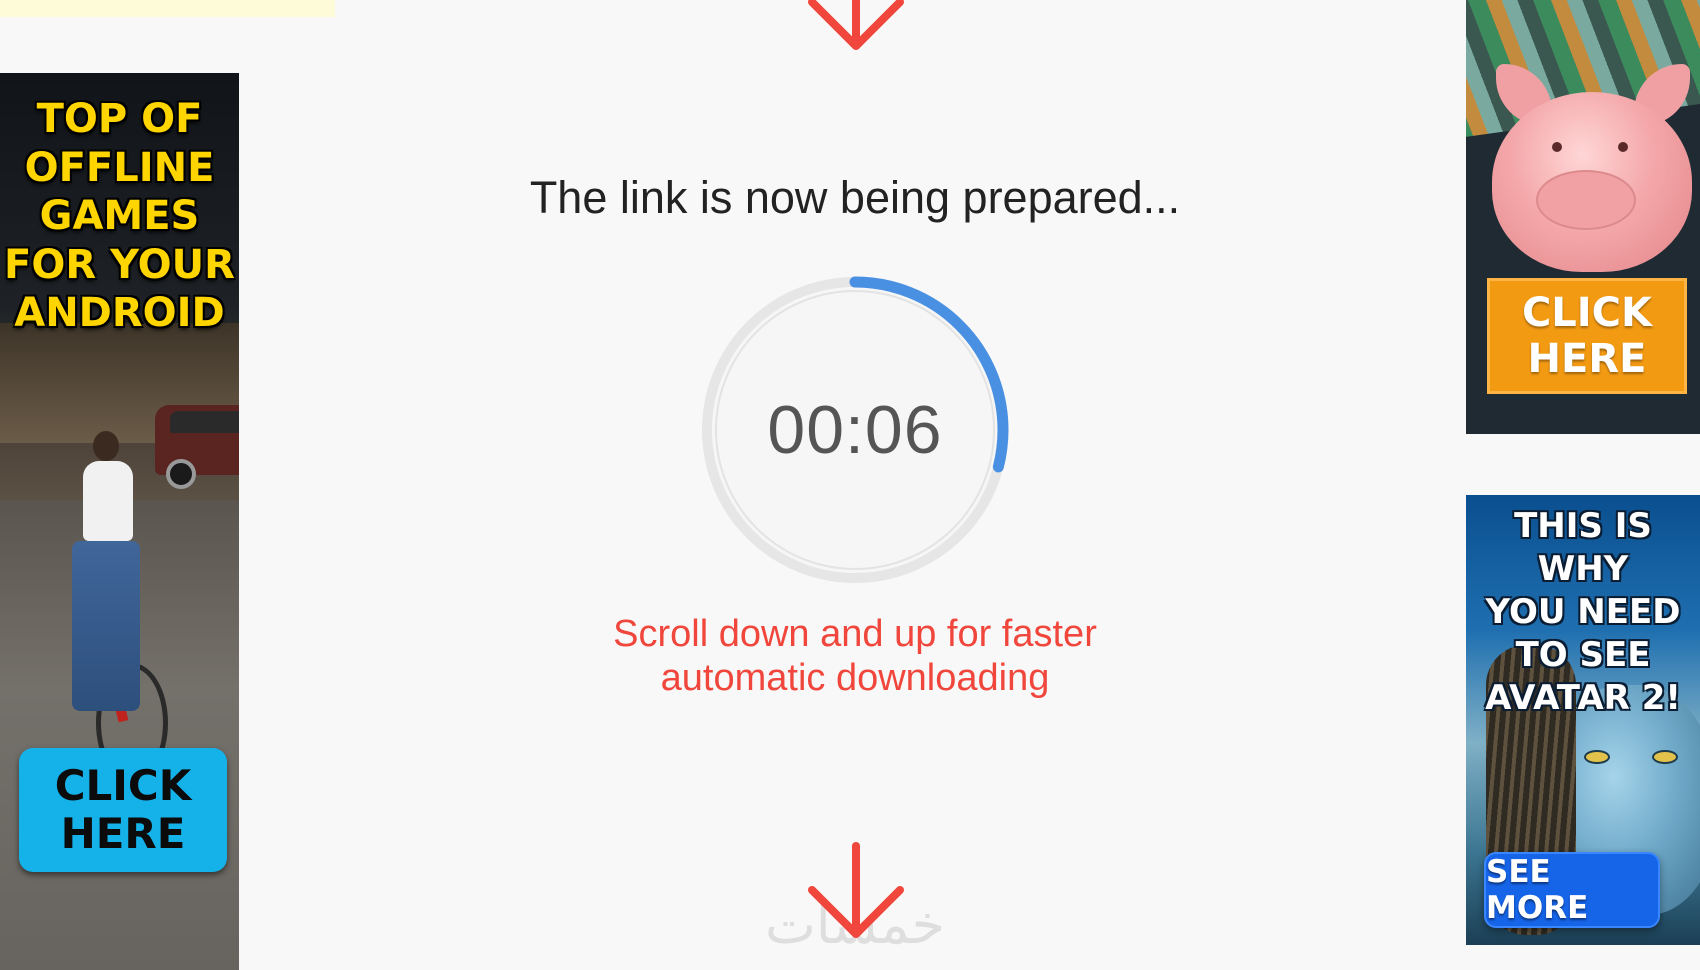 The width and height of the screenshot is (1700, 970). I want to click on ad-pig-snout, so click(1586, 200).